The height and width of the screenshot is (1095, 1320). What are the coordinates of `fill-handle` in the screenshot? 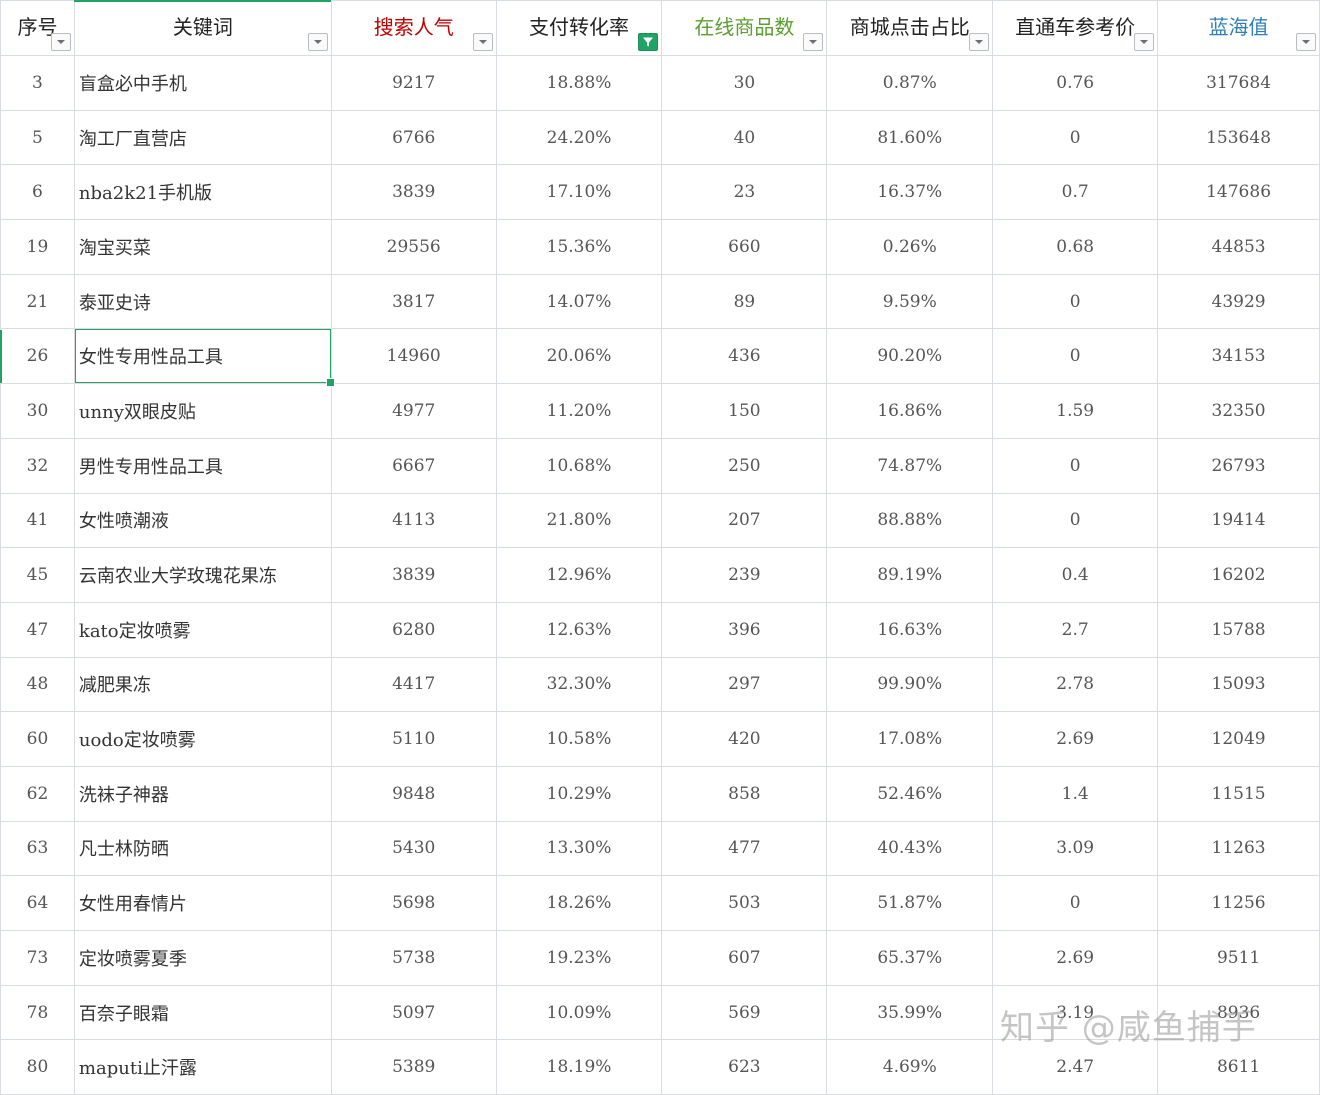 It's located at (330, 382).